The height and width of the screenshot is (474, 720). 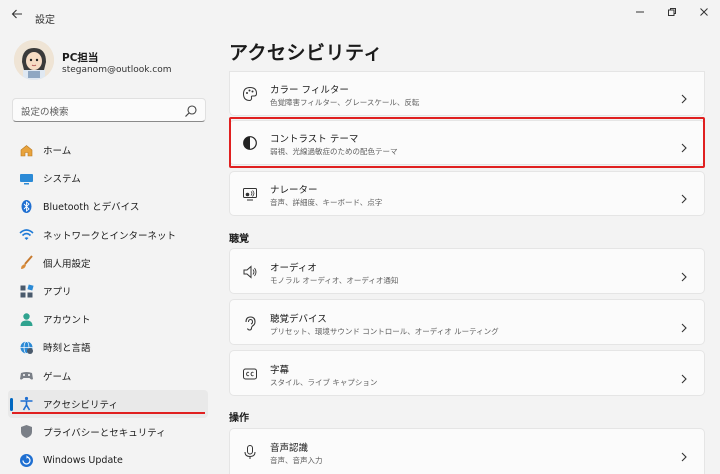 I want to click on app-title: 設定, so click(x=45, y=20).